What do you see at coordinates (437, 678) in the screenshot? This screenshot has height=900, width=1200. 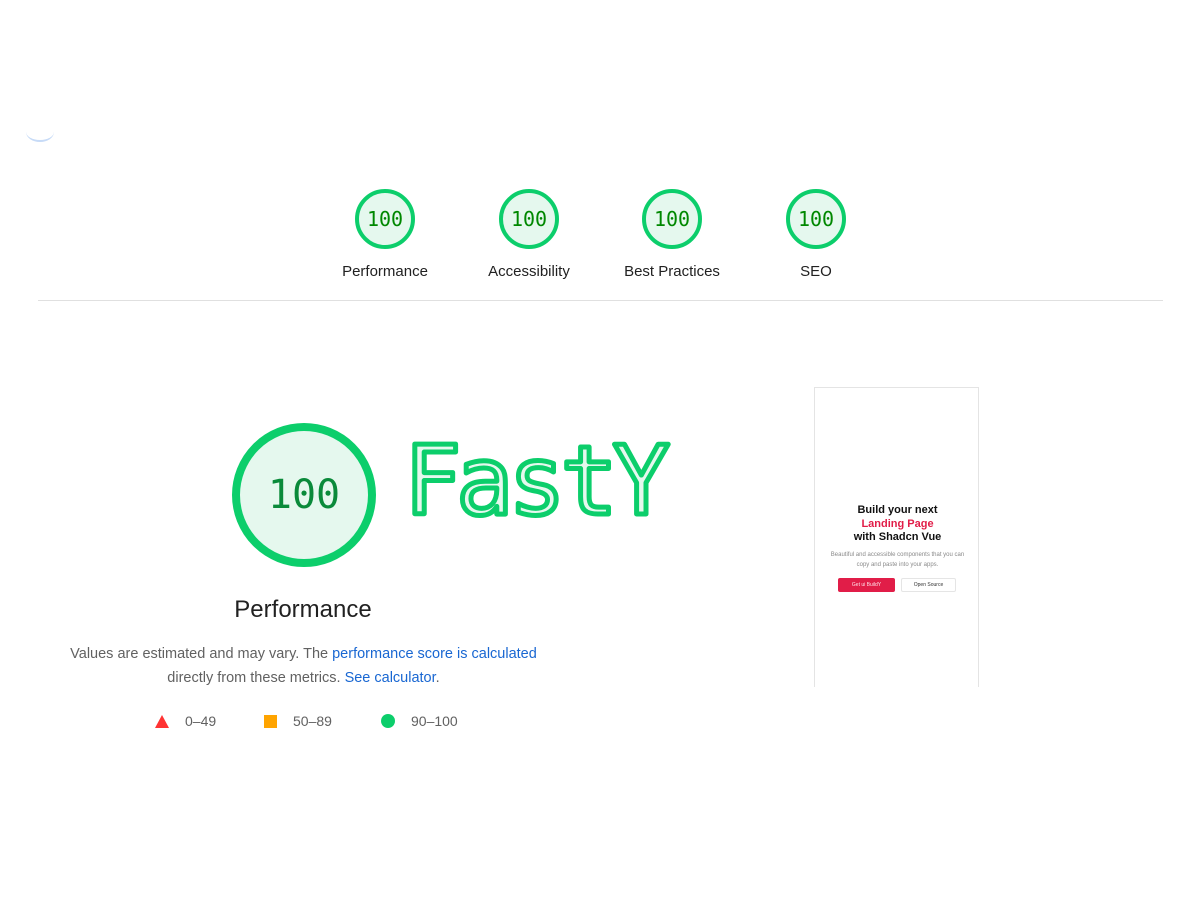 I see `desc-text: .` at bounding box center [437, 678].